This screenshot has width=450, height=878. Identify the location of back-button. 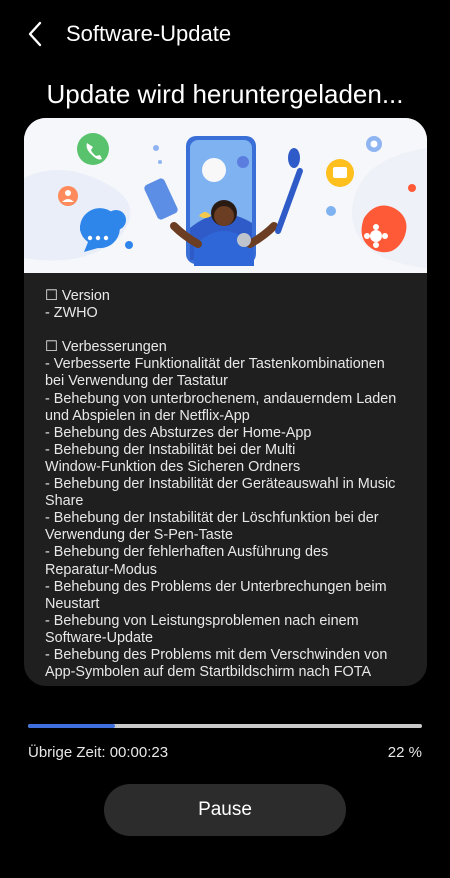
(35, 34).